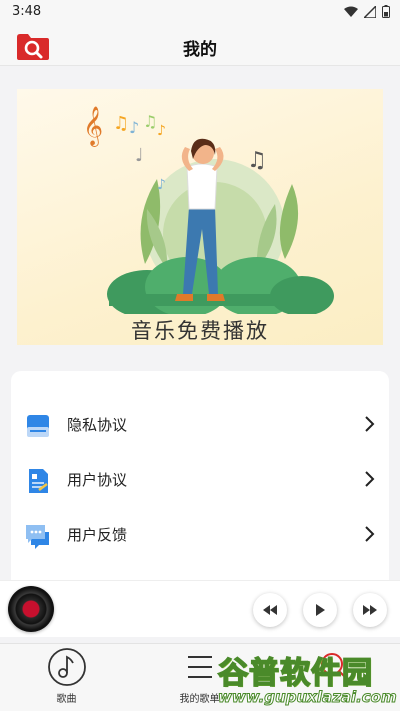 The width and height of the screenshot is (400, 711). What do you see at coordinates (200, 425) in the screenshot?
I see `menu-item-privacy-policy: 隐私协议` at bounding box center [200, 425].